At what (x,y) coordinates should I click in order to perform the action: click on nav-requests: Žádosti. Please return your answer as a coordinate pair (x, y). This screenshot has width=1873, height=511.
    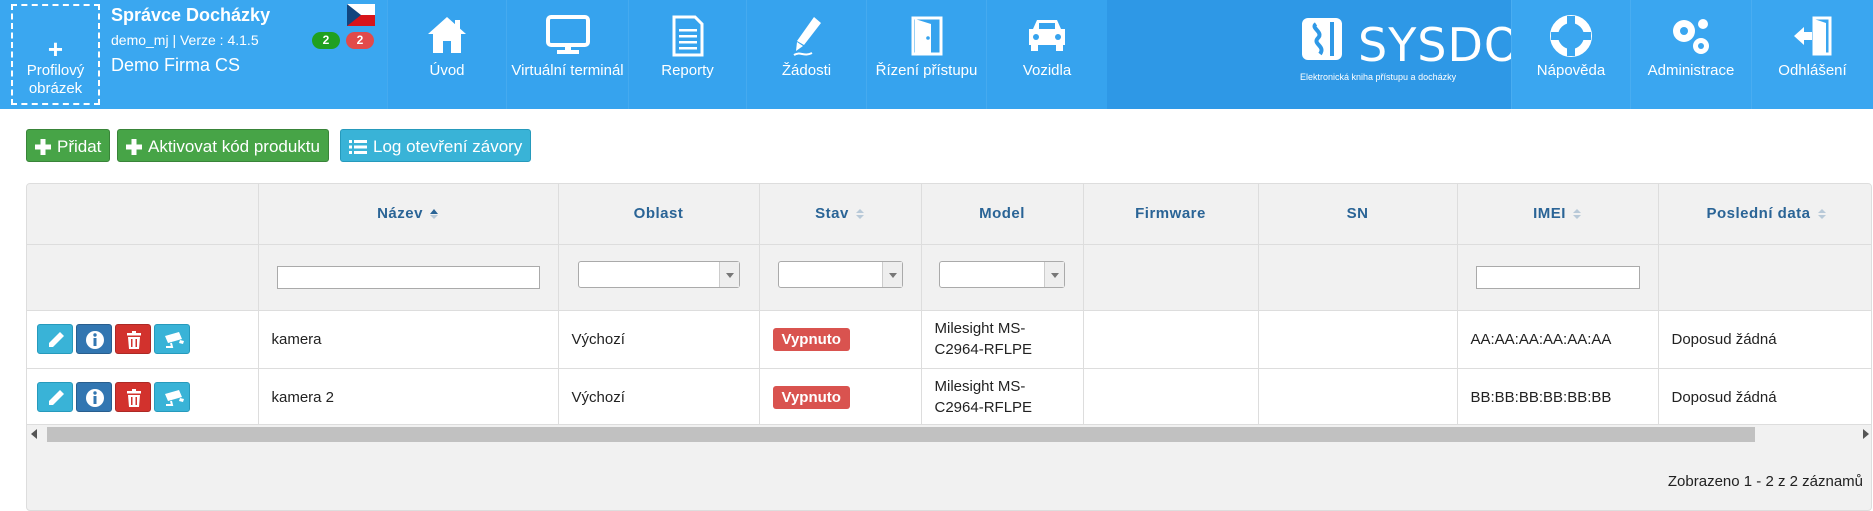
    Looking at the image, I should click on (806, 54).